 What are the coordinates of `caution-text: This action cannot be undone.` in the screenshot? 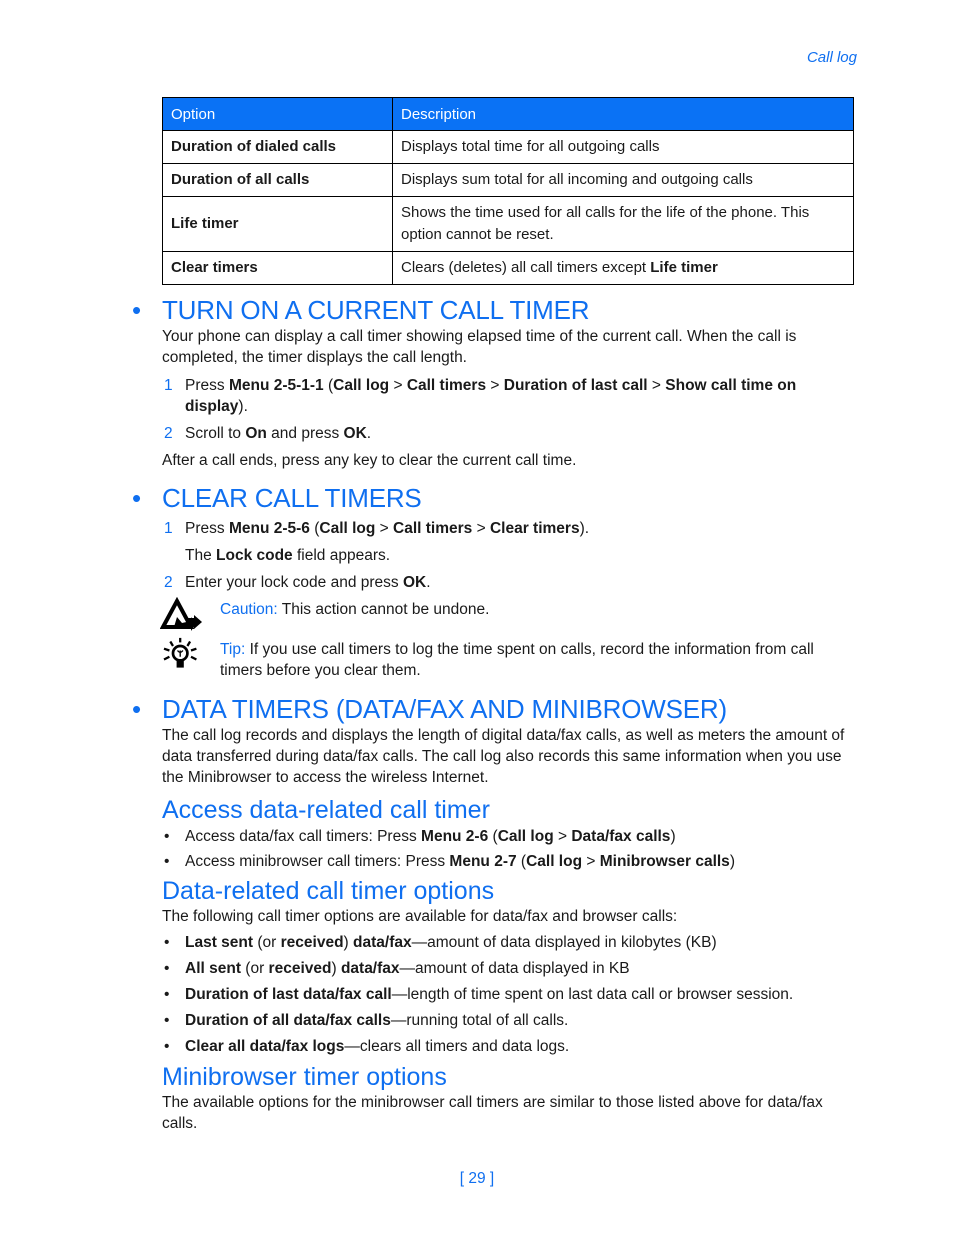 It's located at (383, 609).